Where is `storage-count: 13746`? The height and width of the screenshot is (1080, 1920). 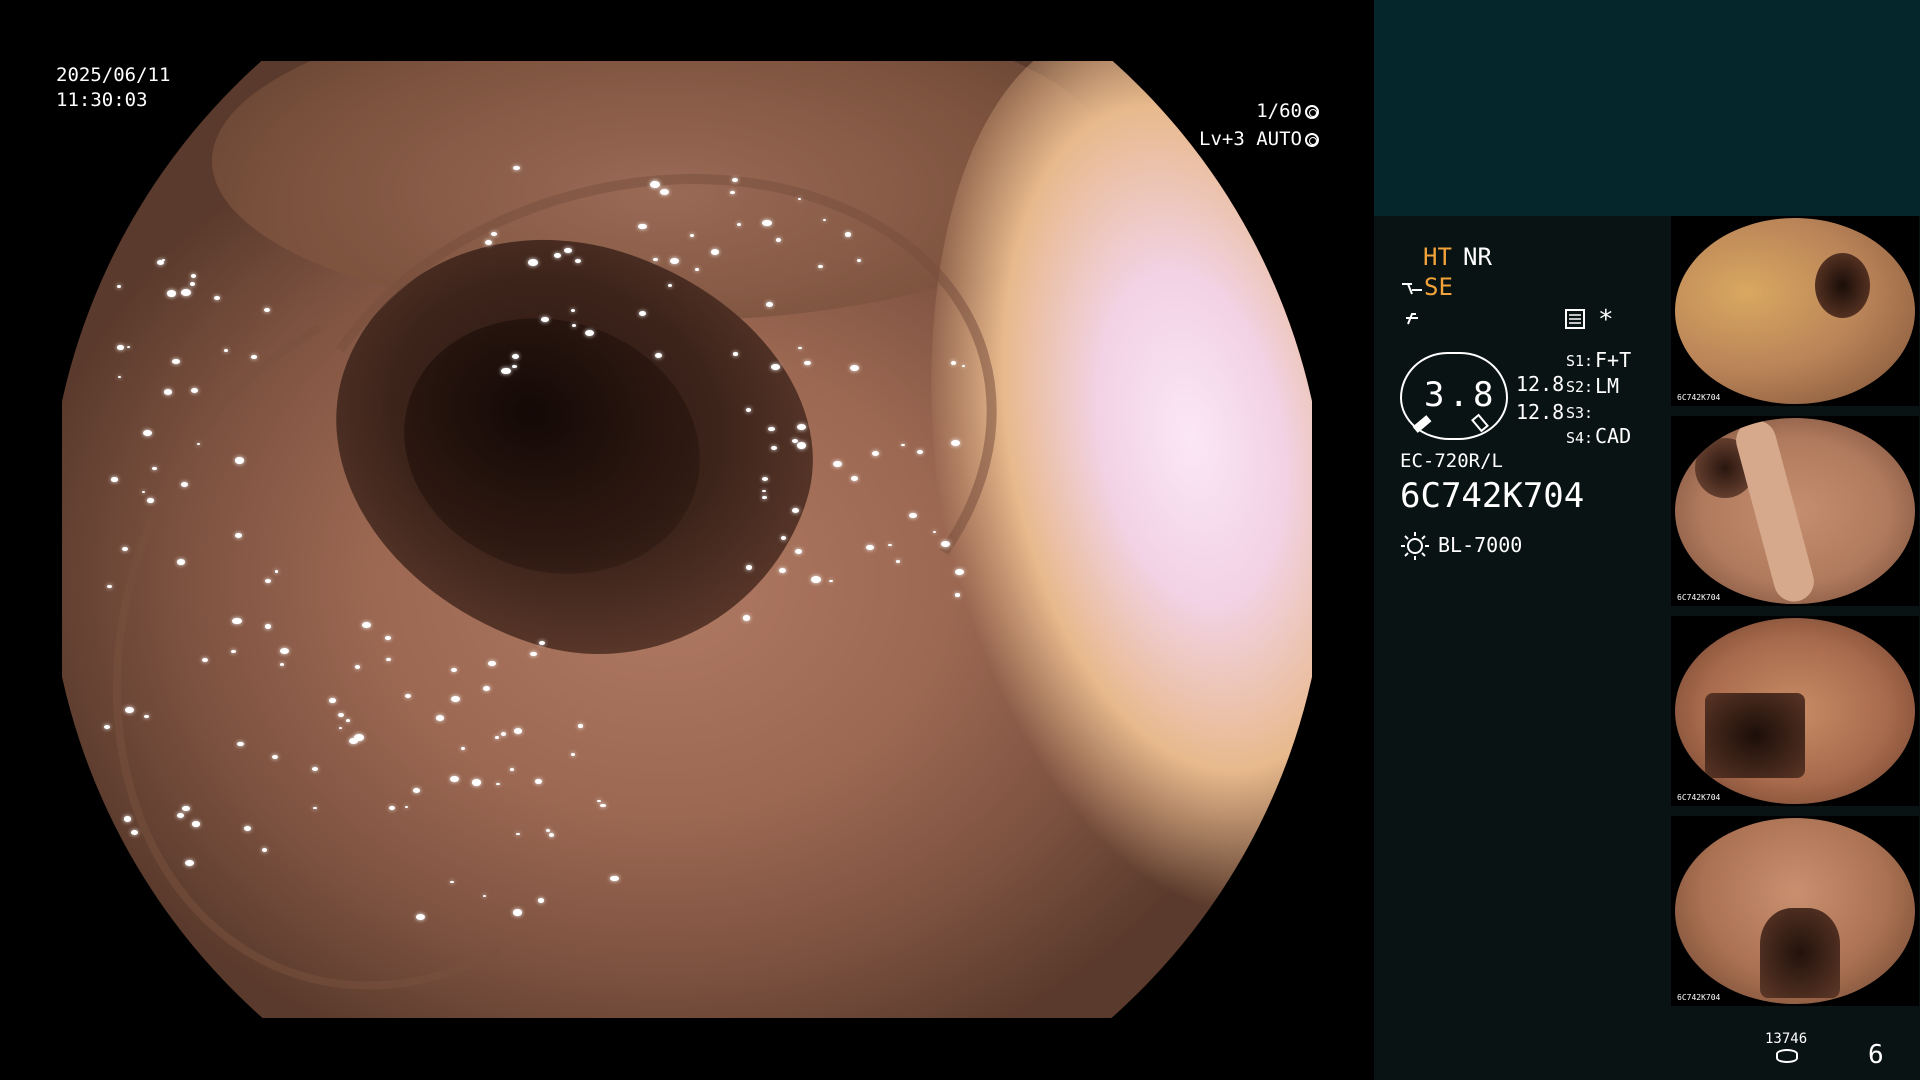
storage-count: 13746 is located at coordinates (1786, 1039).